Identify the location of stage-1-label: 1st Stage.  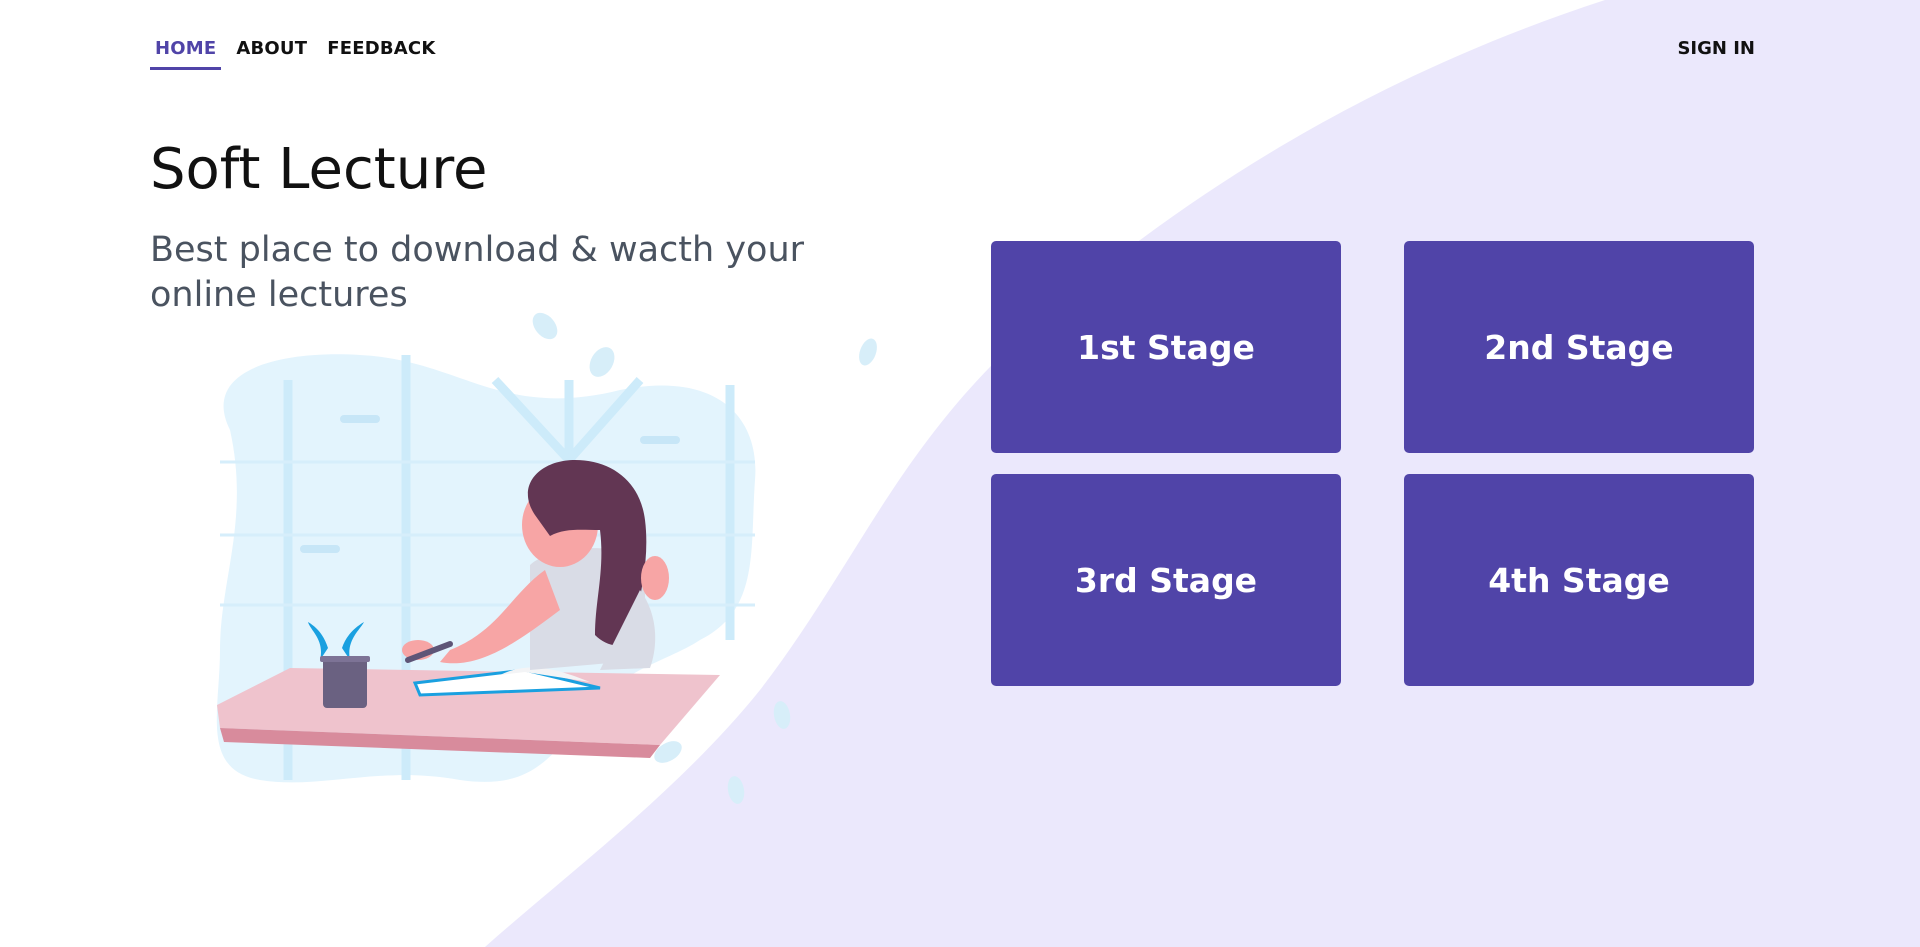
(1166, 347).